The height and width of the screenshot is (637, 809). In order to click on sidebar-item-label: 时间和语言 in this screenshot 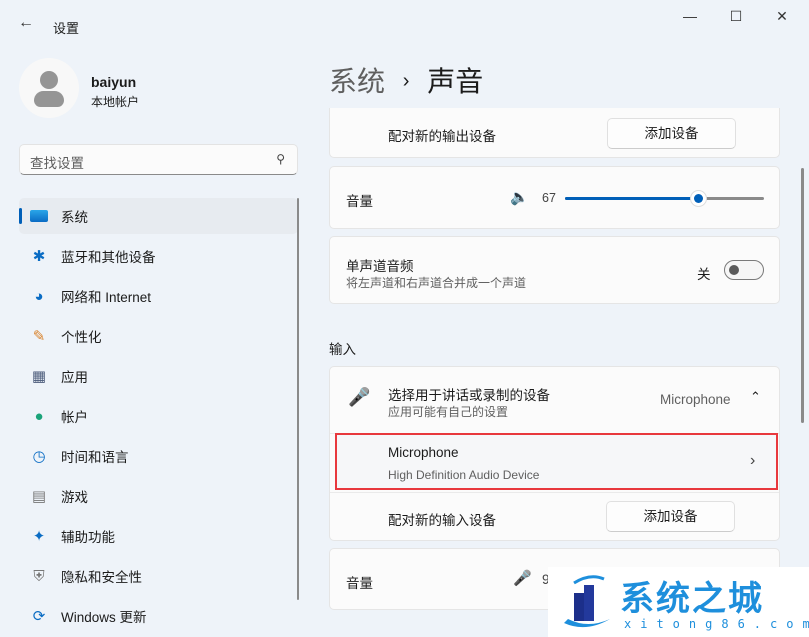, I will do `click(95, 457)`.